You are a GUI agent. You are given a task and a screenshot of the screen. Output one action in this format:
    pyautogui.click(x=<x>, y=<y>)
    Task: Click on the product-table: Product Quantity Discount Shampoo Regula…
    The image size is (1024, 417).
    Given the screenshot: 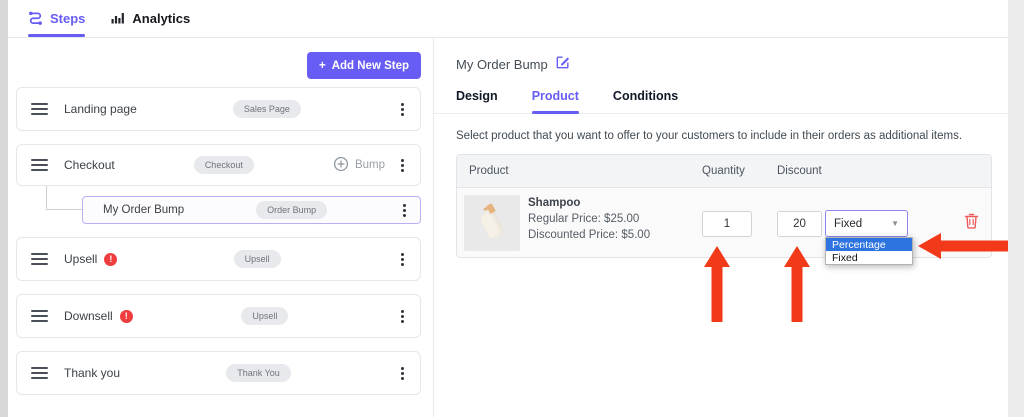 What is the action you would take?
    pyautogui.click(x=724, y=209)
    